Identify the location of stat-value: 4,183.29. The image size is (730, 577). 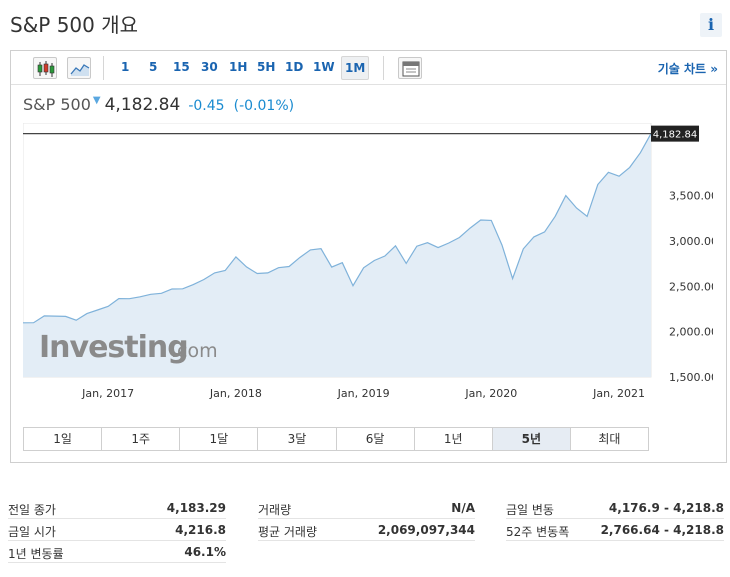
(196, 508).